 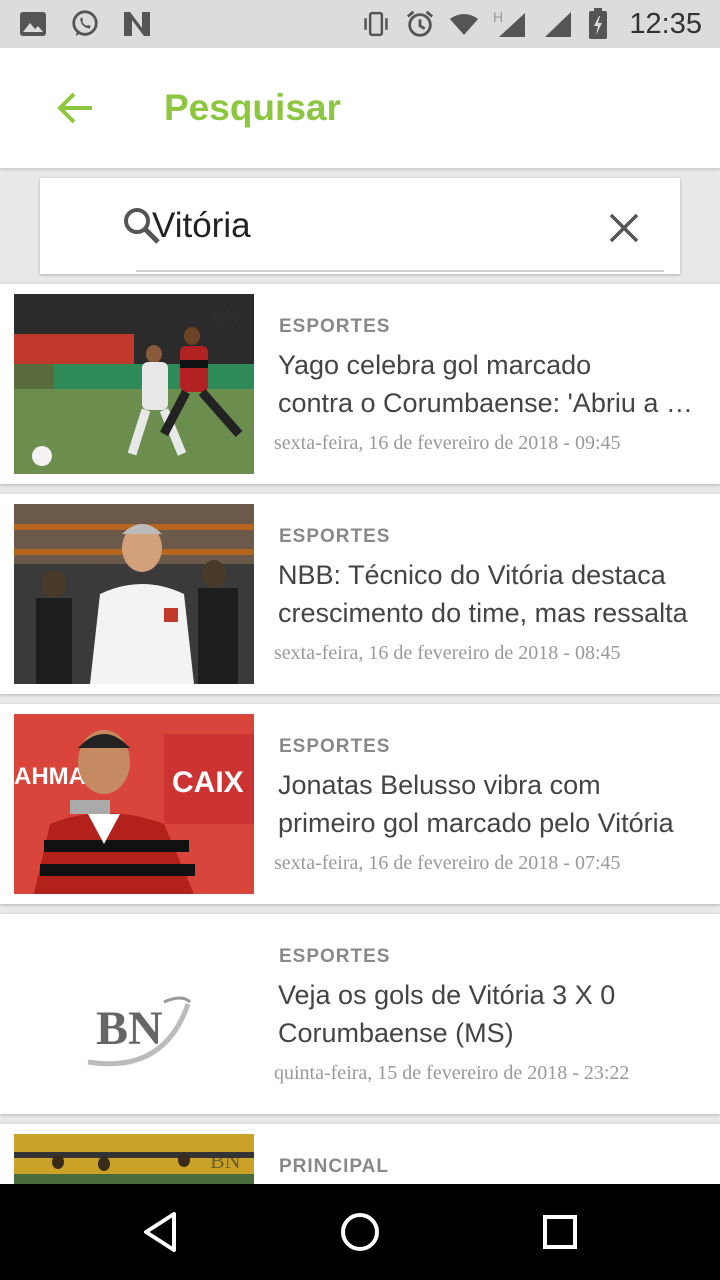 I want to click on coach-photo, so click(x=134, y=594).